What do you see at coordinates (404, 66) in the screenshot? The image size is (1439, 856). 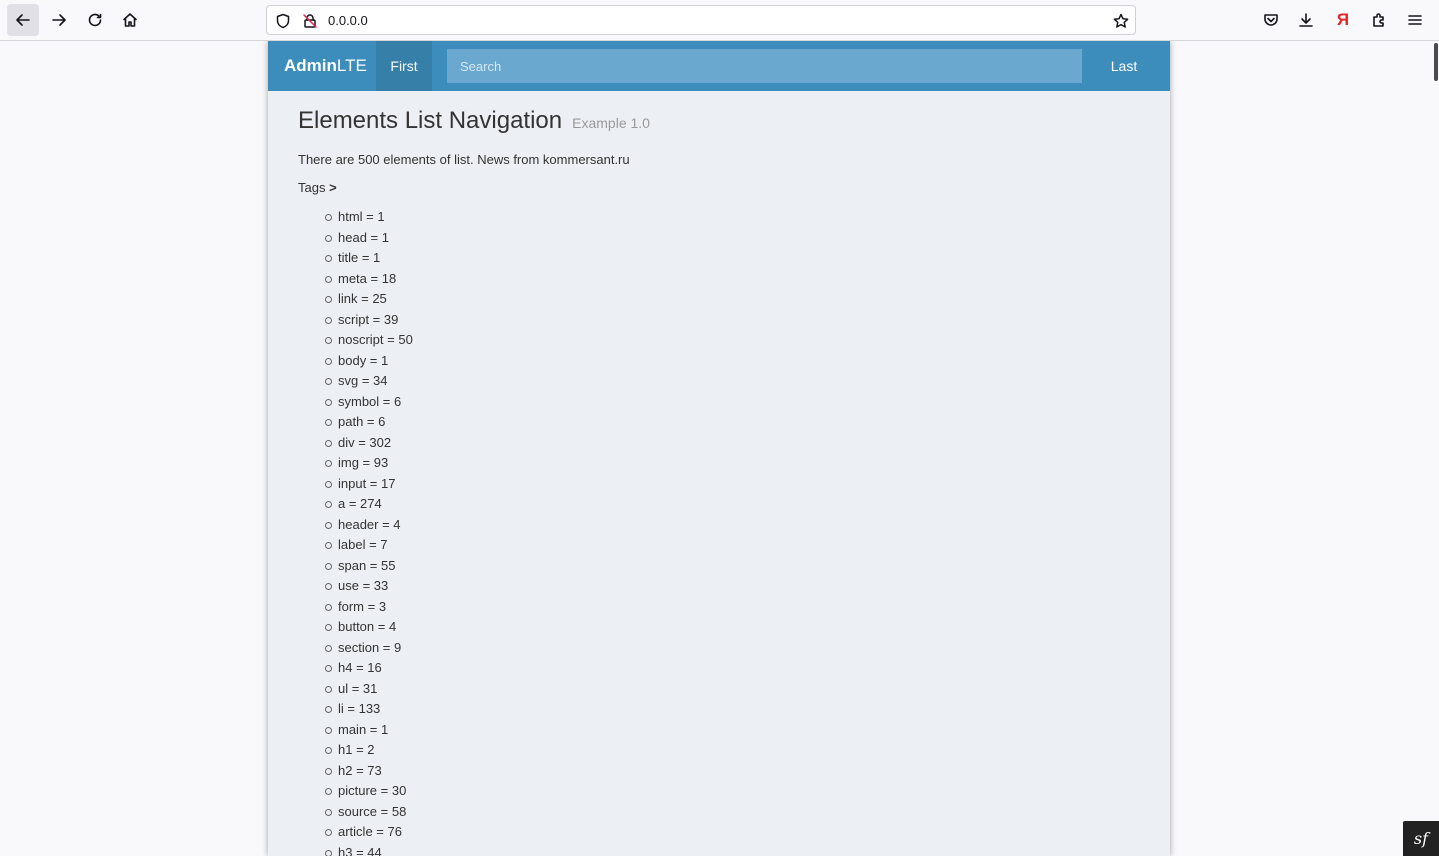 I see `nav-first-link: First` at bounding box center [404, 66].